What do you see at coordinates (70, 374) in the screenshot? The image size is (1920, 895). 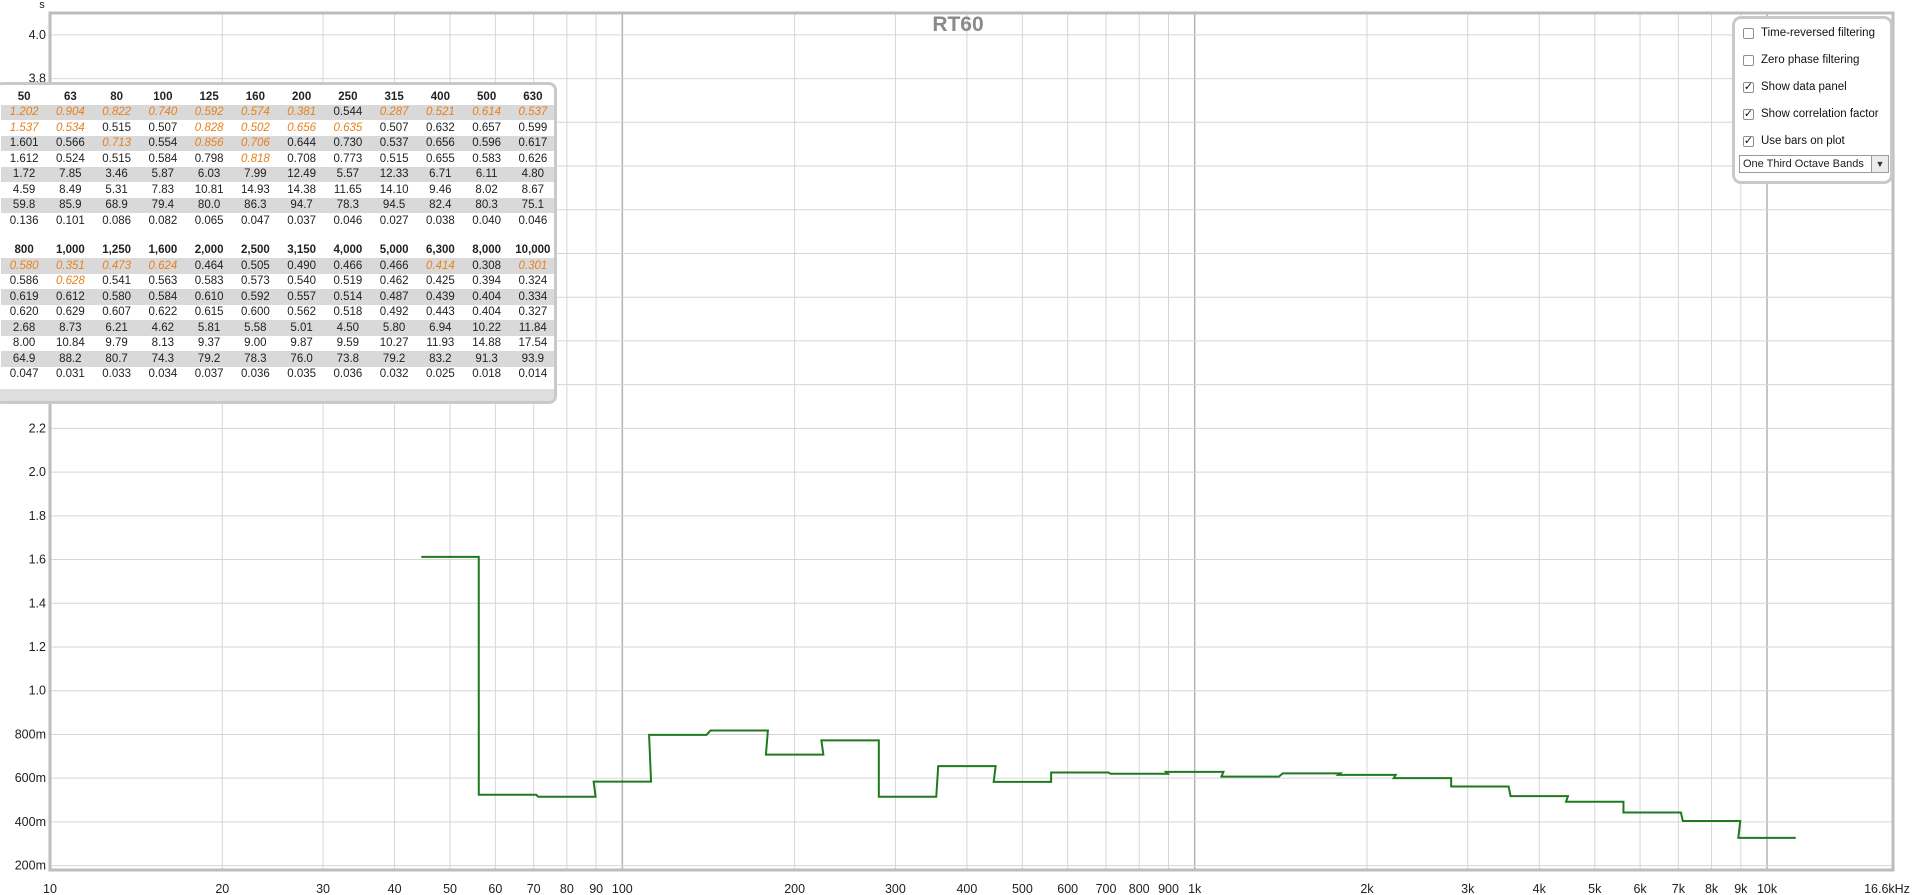 I see `table-cell: 0.031` at bounding box center [70, 374].